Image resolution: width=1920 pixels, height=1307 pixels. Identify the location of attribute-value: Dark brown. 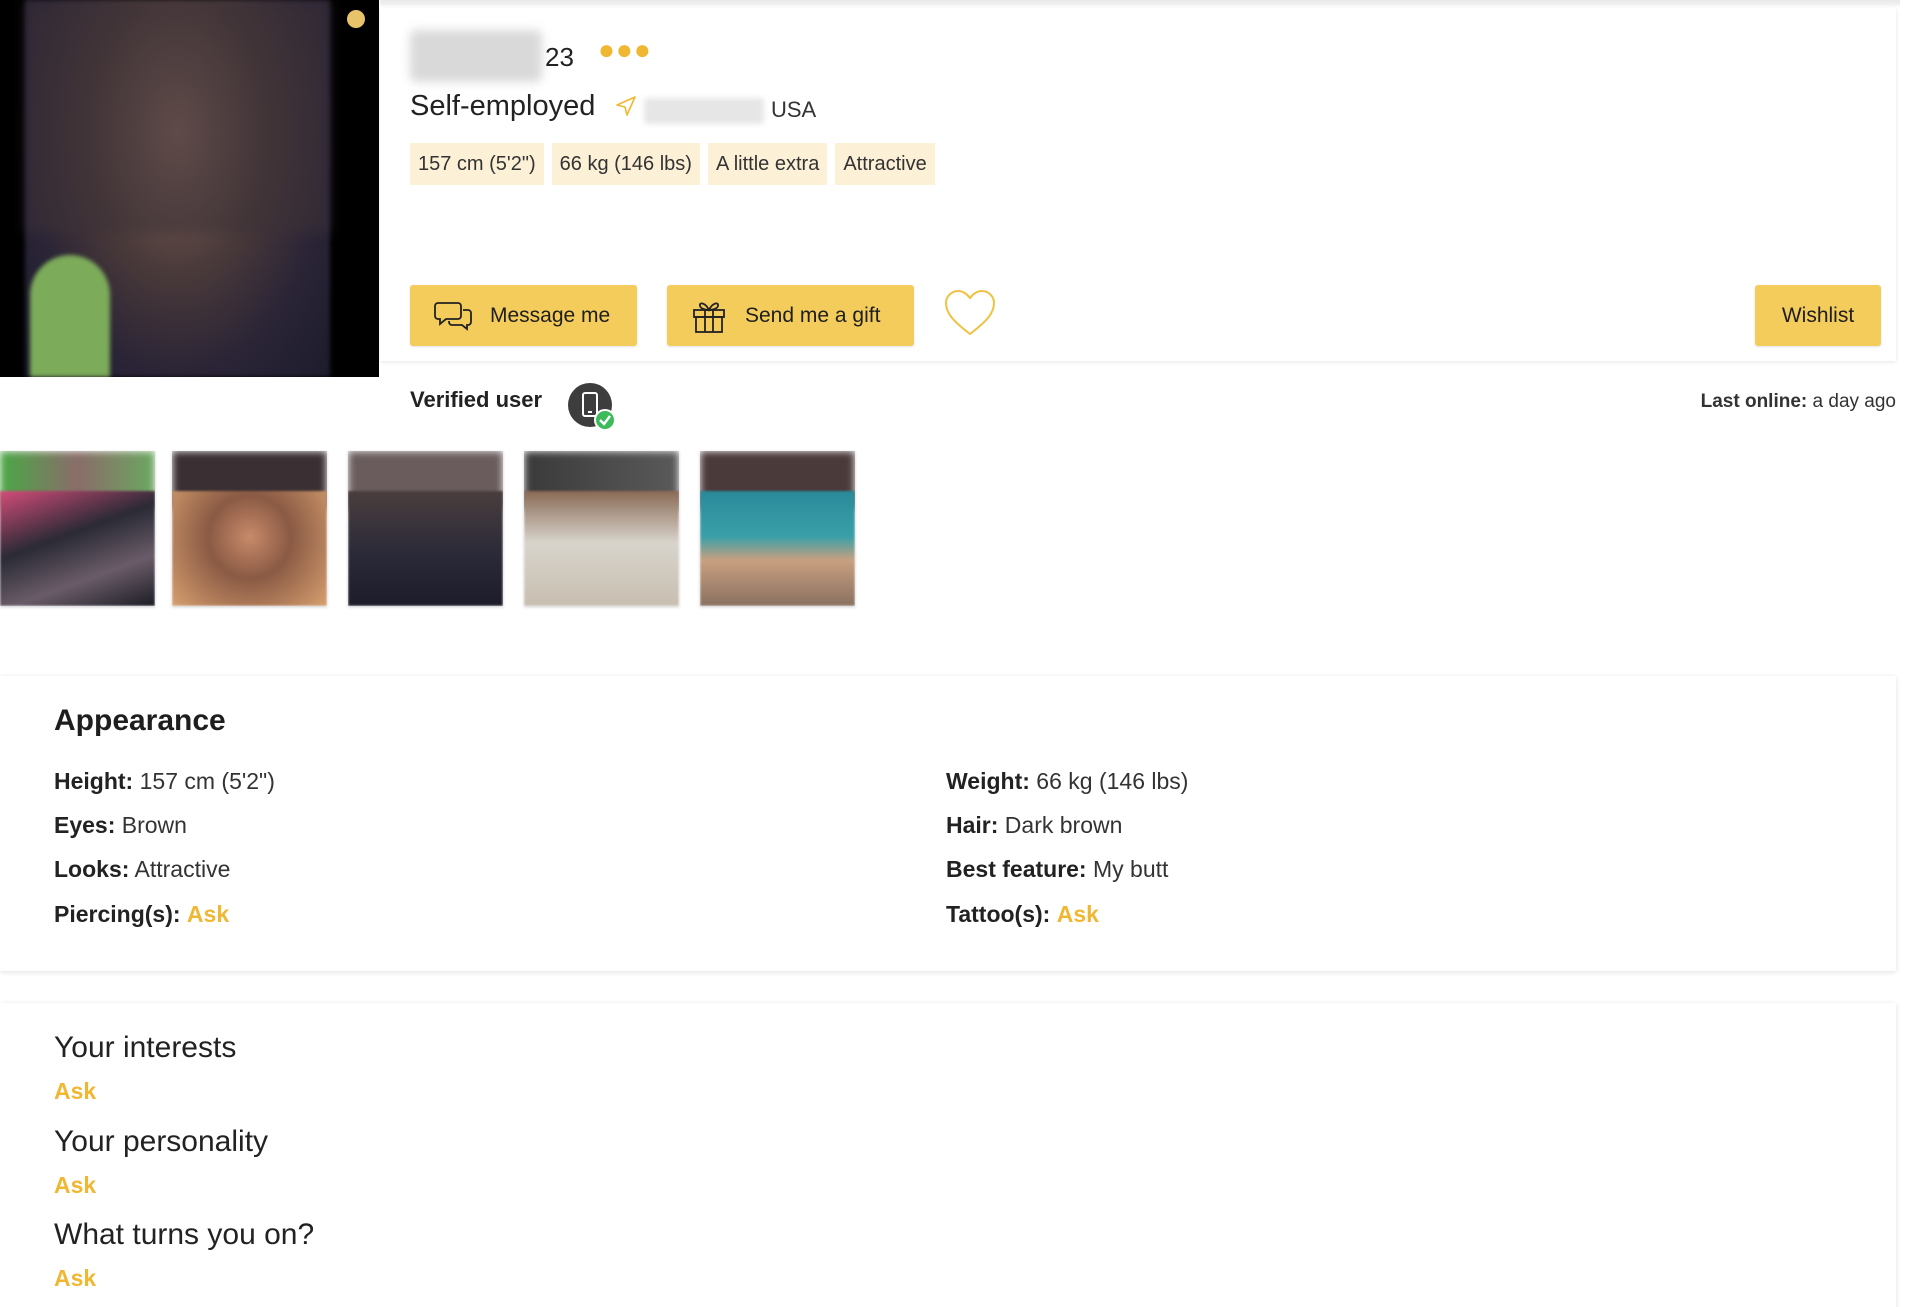
(1063, 825).